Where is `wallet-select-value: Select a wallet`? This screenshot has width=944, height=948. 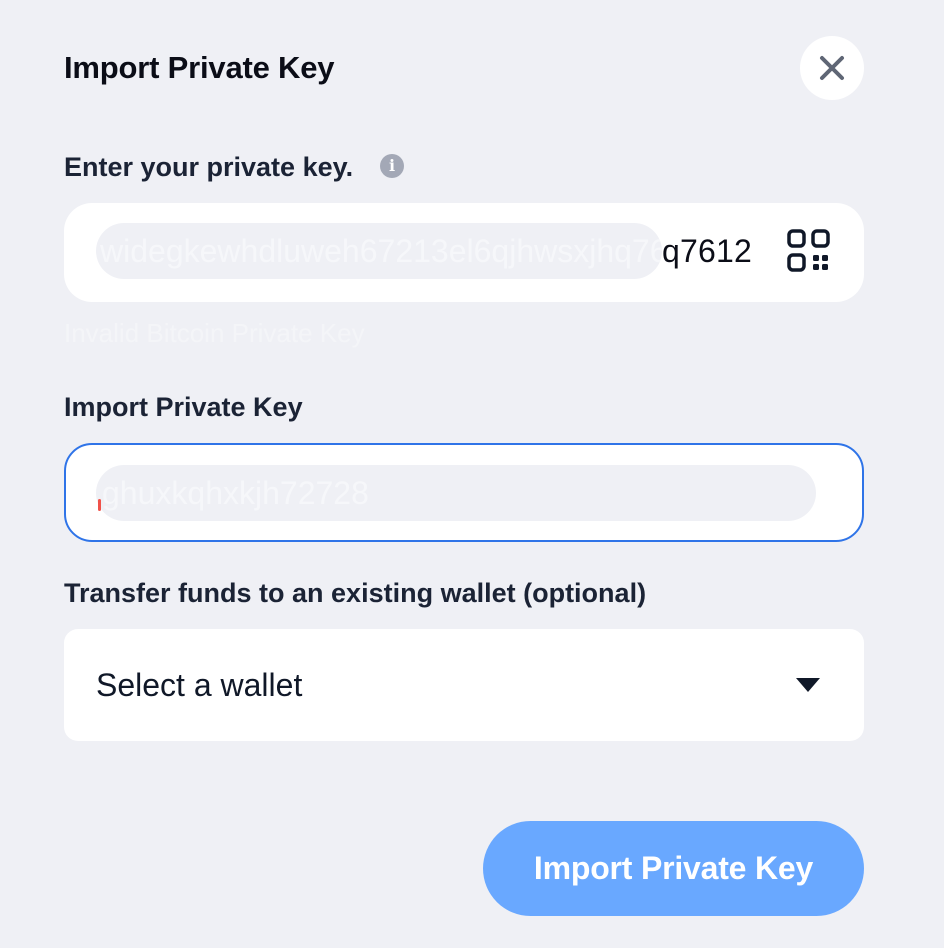 wallet-select-value: Select a wallet is located at coordinates (199, 685).